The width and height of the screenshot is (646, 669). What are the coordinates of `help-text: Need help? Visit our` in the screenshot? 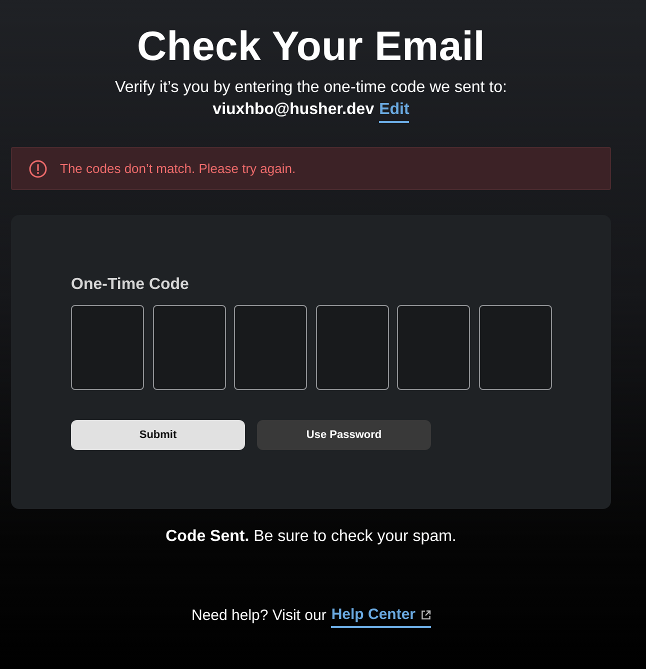 It's located at (259, 616).